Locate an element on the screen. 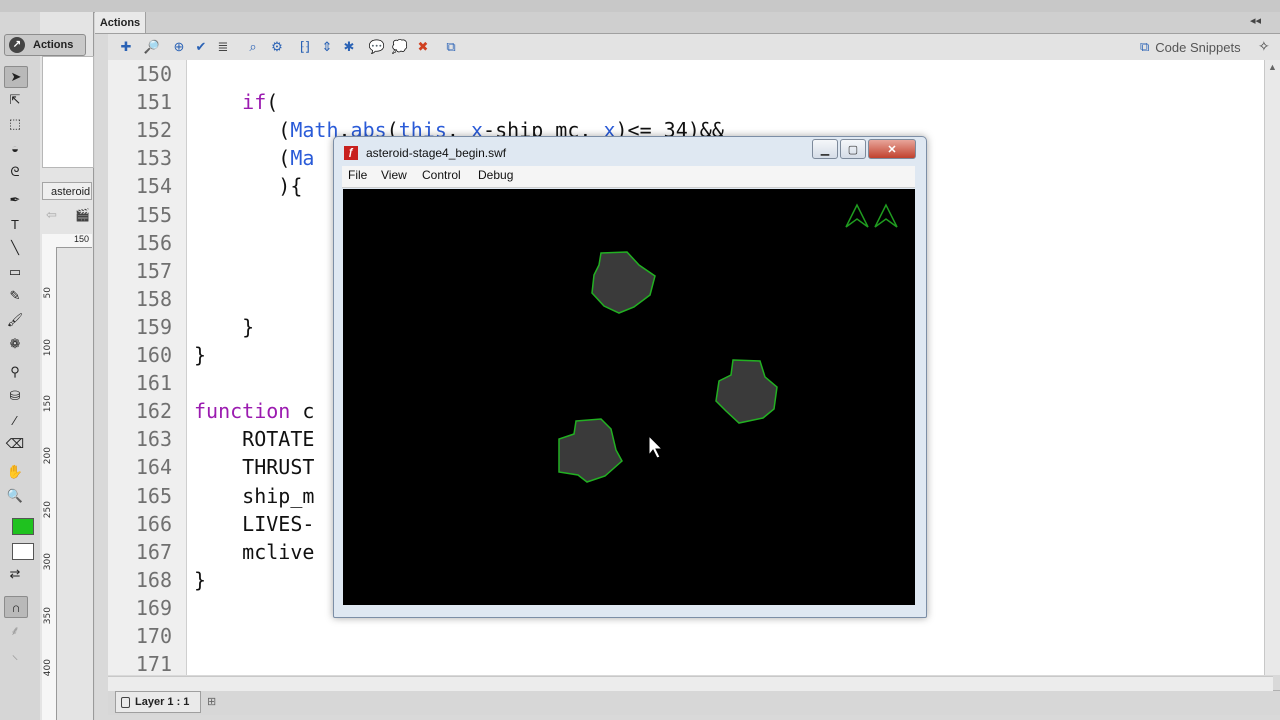 Image resolution: width=1280 pixels, height=720 pixels. ruler-top-value: 150 is located at coordinates (81, 239).